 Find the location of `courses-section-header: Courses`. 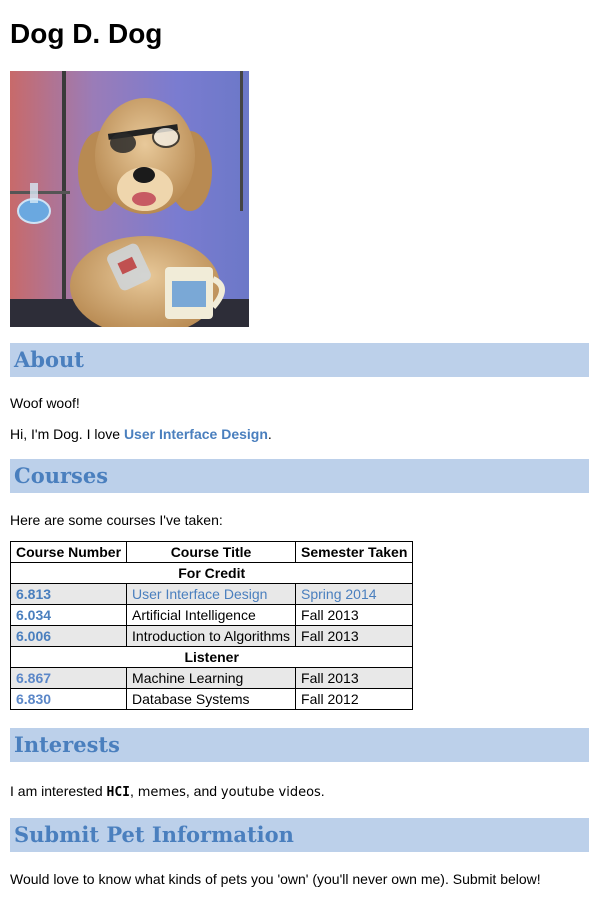

courses-section-header: Courses is located at coordinates (299, 476).